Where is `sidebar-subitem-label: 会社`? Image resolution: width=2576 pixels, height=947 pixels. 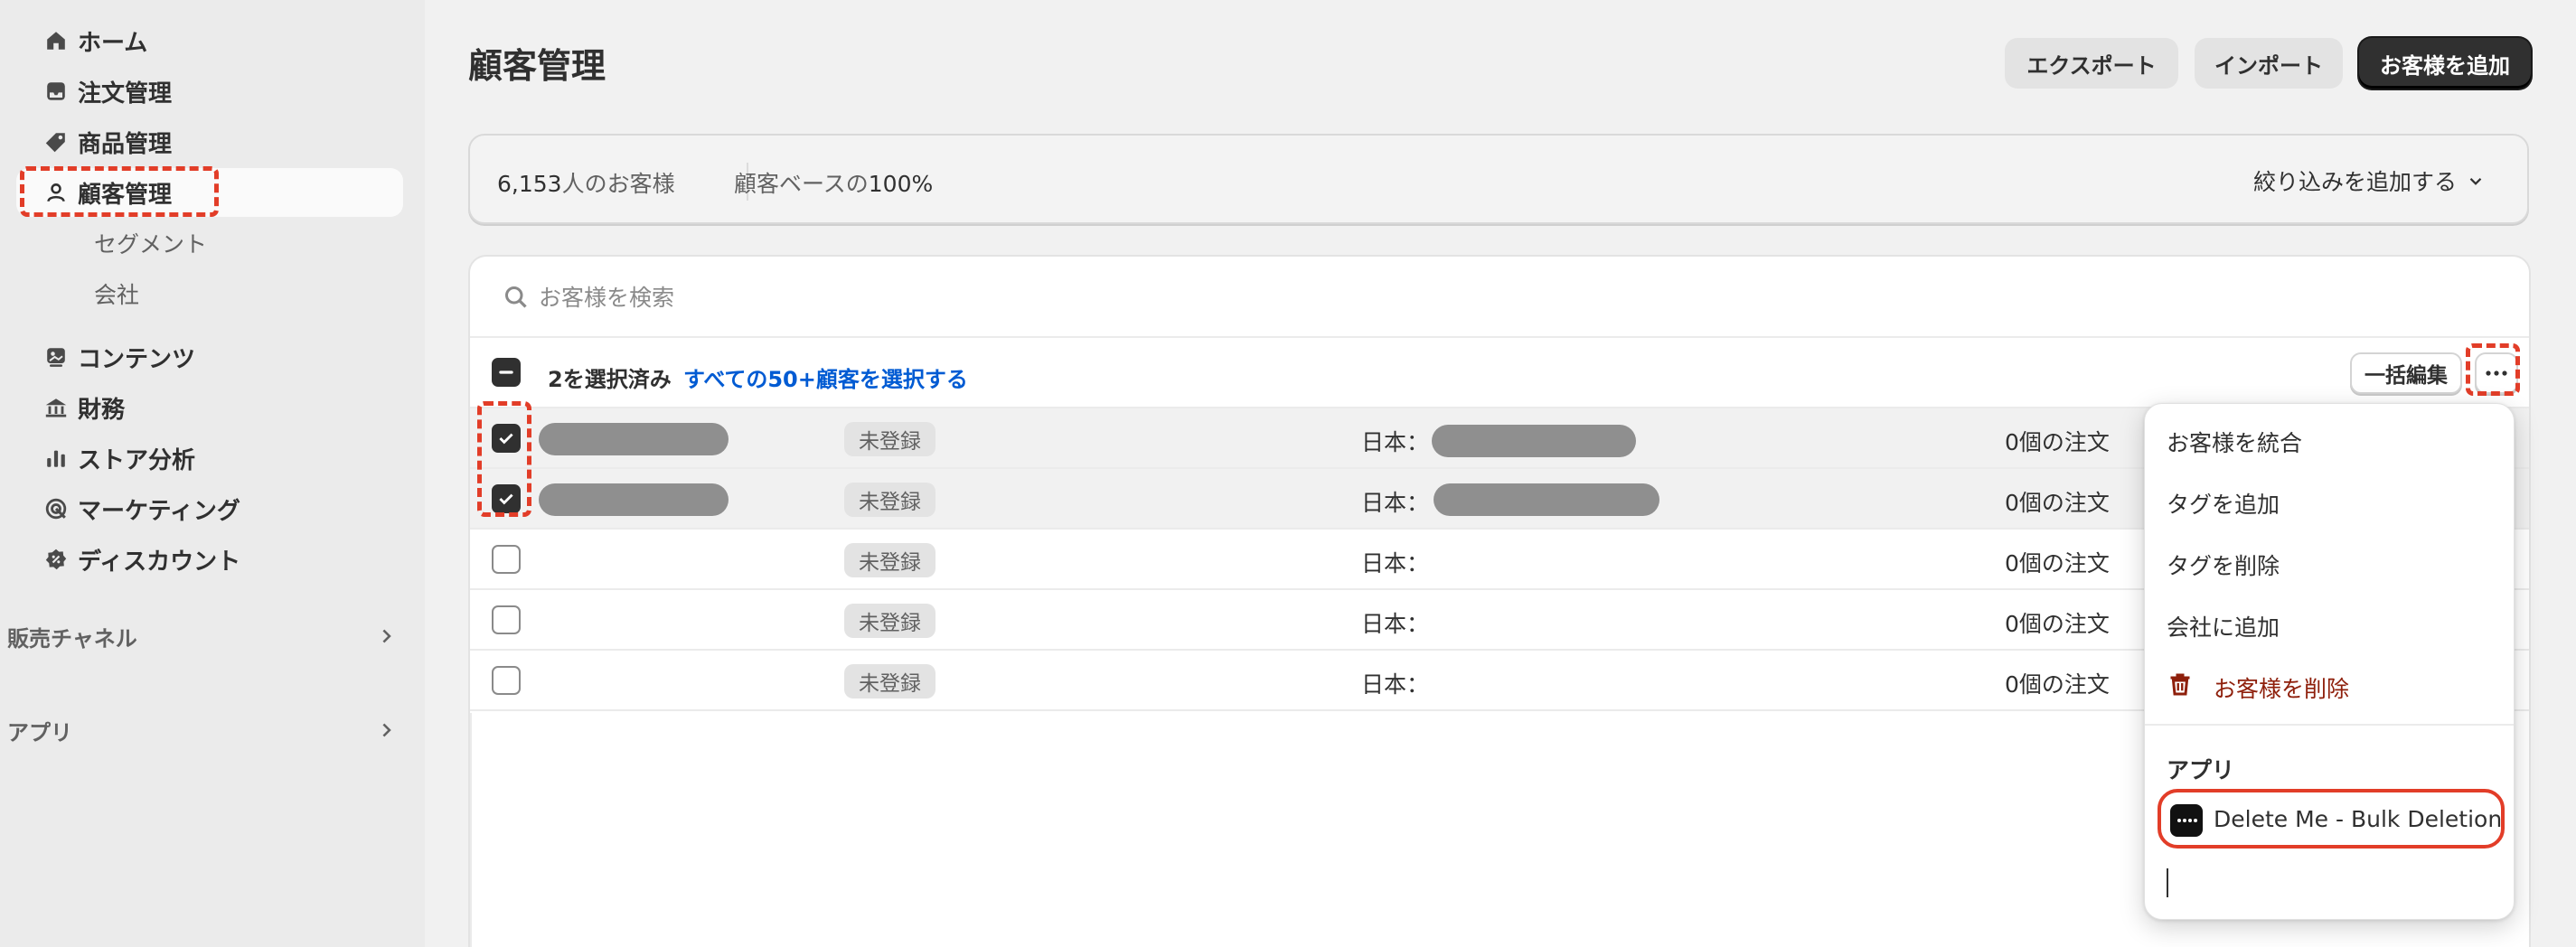
sidebar-subitem-label: 会社 is located at coordinates (117, 295).